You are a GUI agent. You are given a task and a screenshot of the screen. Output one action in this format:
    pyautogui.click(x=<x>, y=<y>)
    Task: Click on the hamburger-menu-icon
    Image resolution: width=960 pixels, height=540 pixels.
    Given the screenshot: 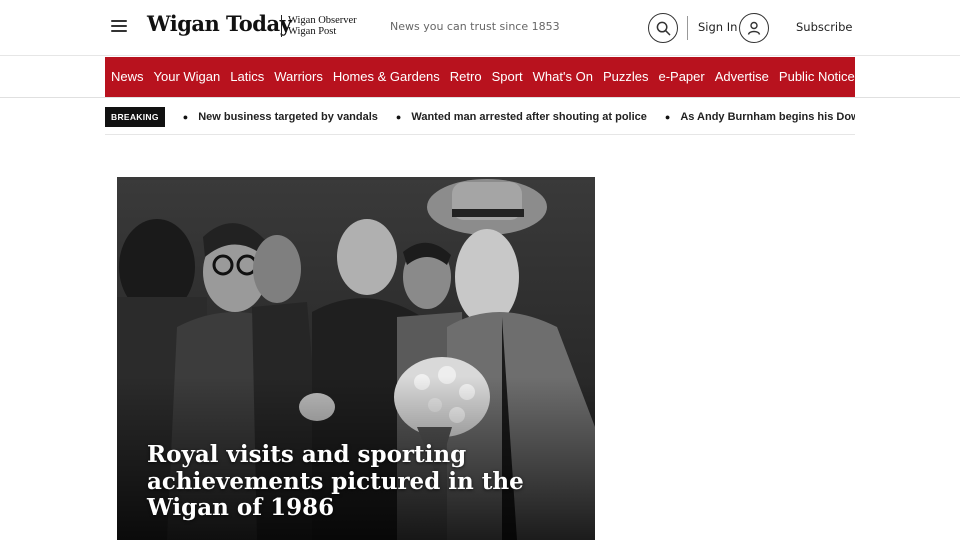 What is the action you would take?
    pyautogui.click(x=119, y=27)
    